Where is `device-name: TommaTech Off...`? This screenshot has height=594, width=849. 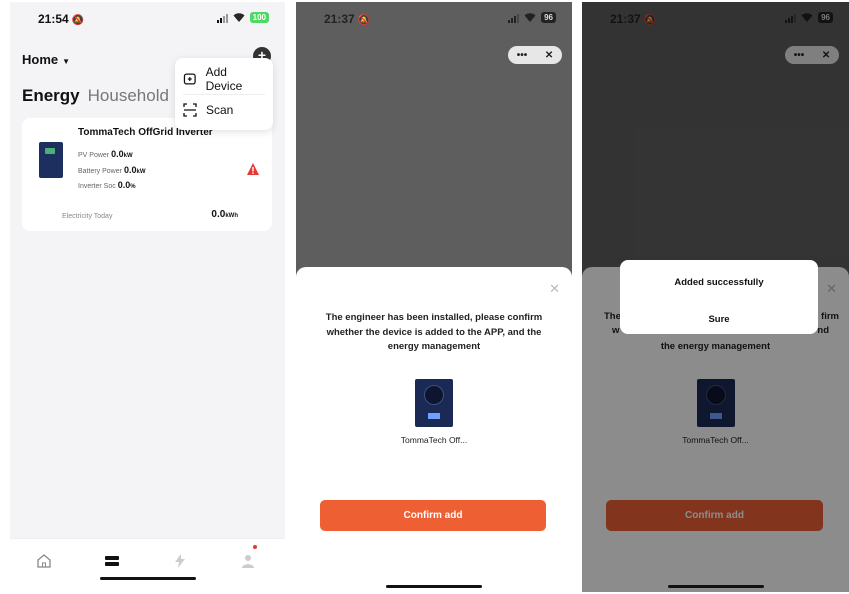 device-name: TommaTech Off... is located at coordinates (434, 440).